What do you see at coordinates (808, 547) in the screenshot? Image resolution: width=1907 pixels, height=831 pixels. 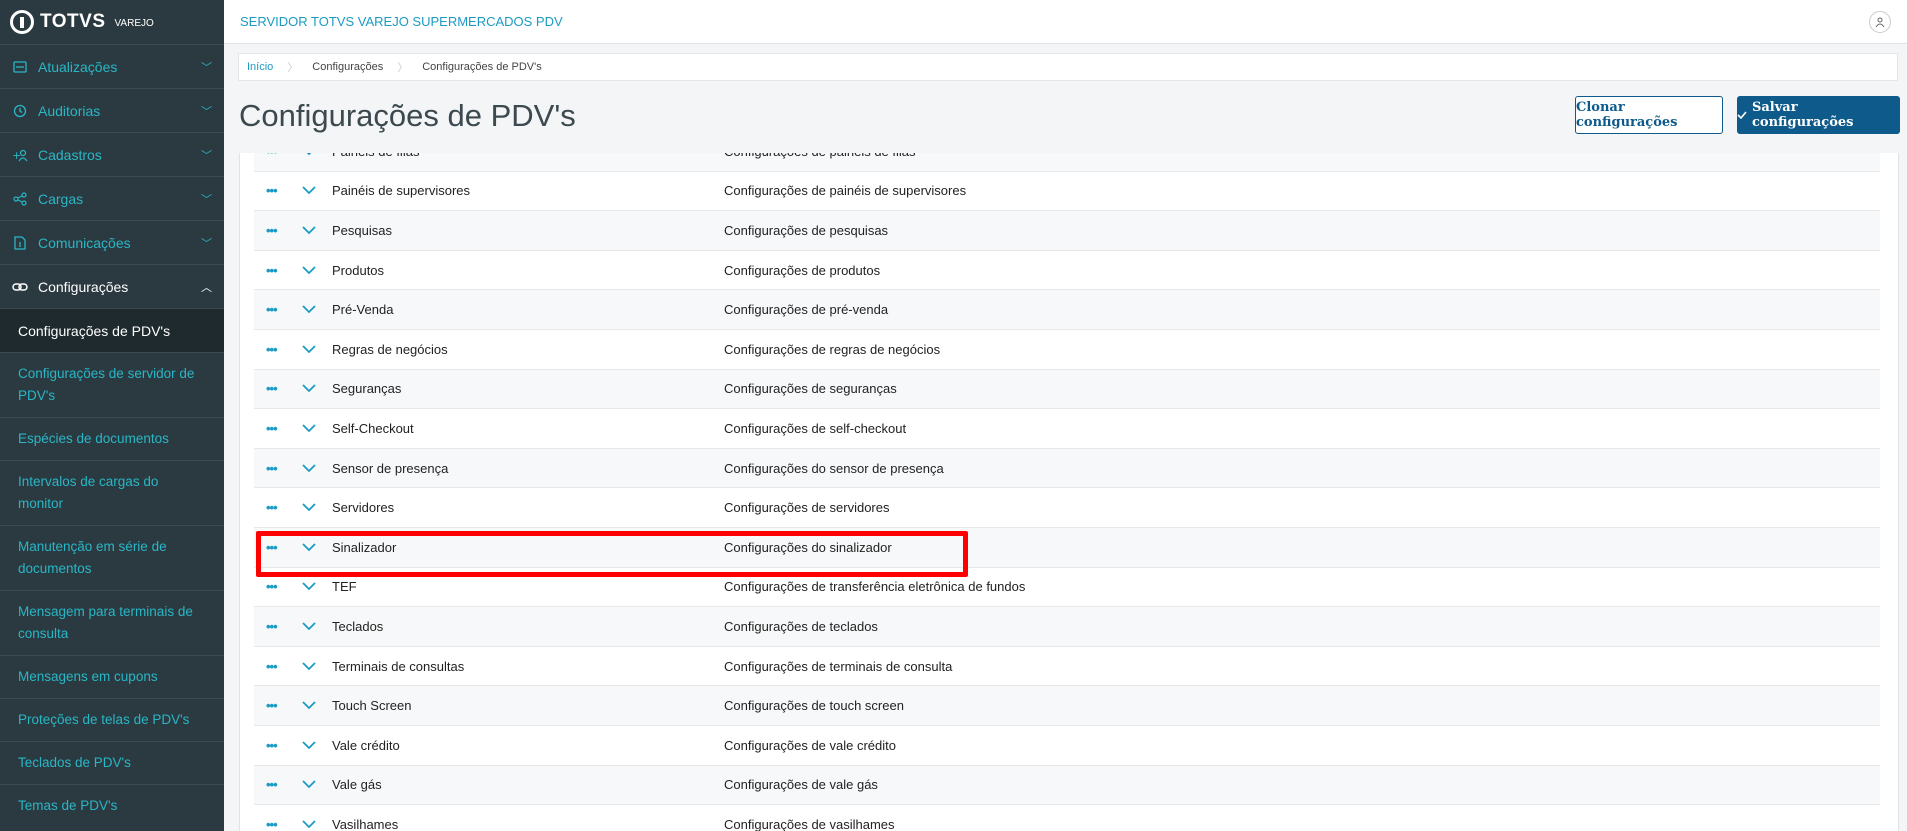 I see `row-description: Configurações do sinalizador` at bounding box center [808, 547].